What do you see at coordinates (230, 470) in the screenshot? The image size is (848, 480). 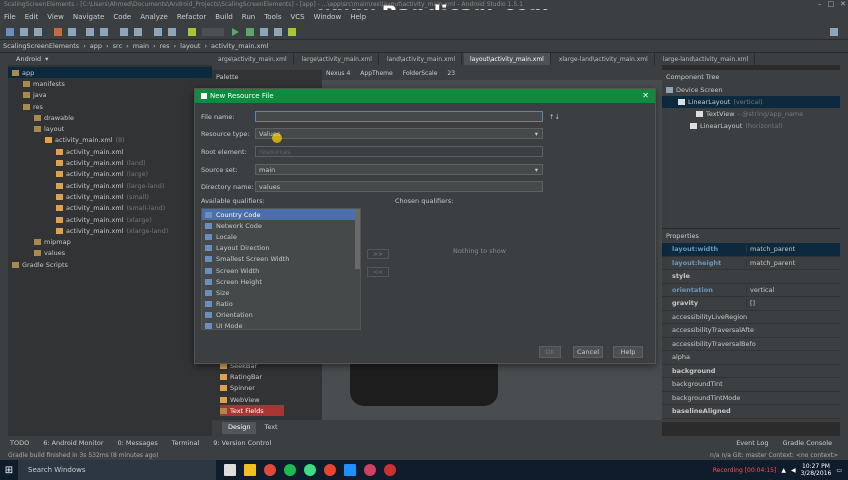 I see `task-view-icon` at bounding box center [230, 470].